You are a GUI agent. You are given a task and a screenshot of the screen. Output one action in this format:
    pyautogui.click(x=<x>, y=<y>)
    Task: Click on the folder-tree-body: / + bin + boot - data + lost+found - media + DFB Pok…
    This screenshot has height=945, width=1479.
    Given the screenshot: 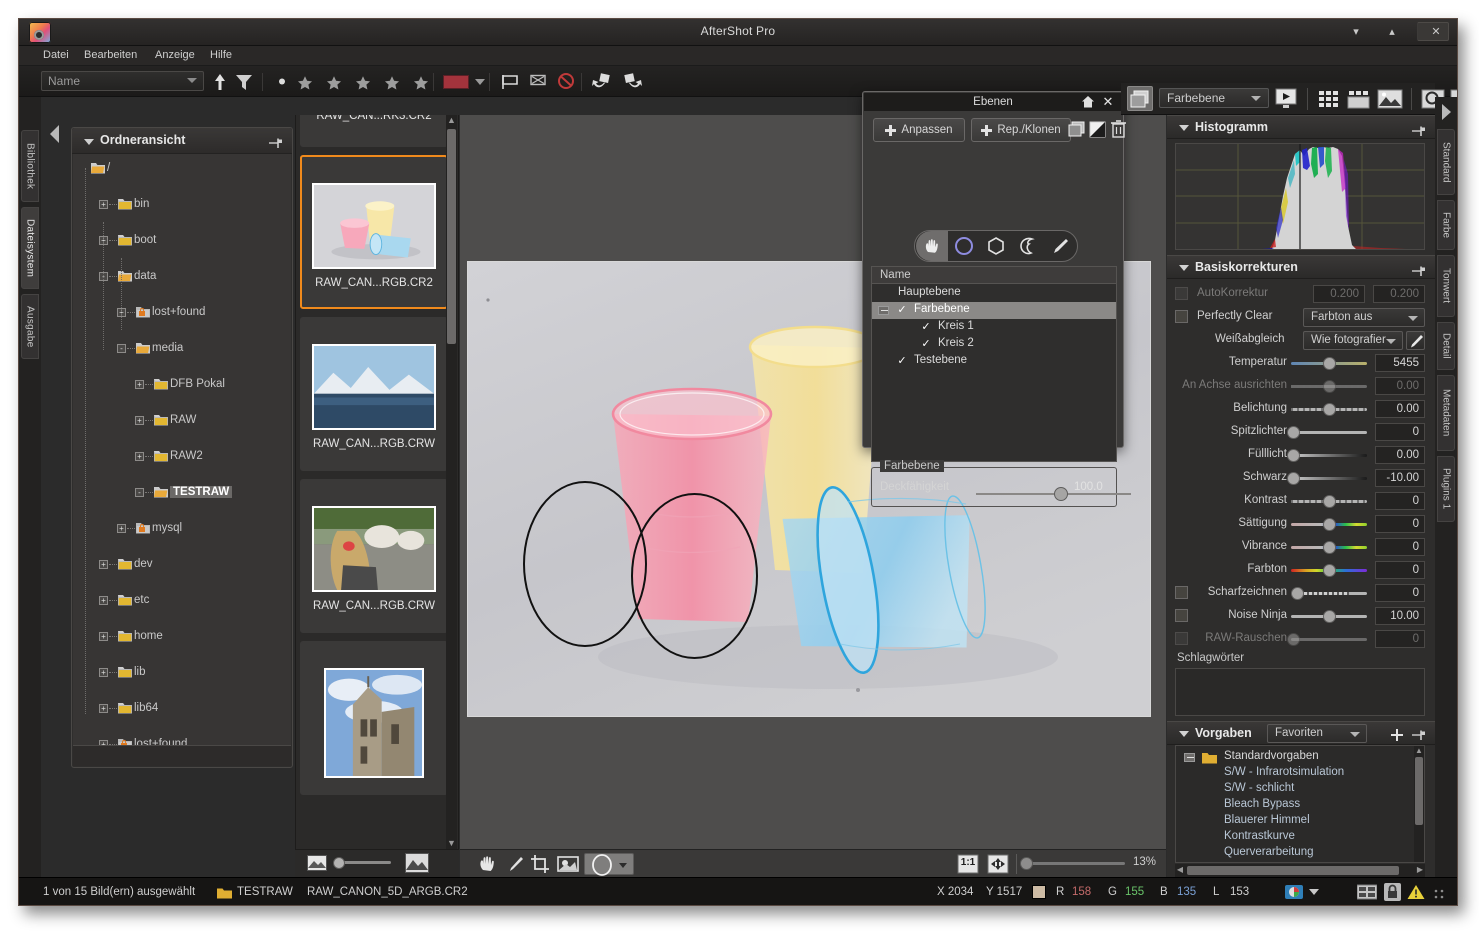 What is the action you would take?
    pyautogui.click(x=182, y=449)
    